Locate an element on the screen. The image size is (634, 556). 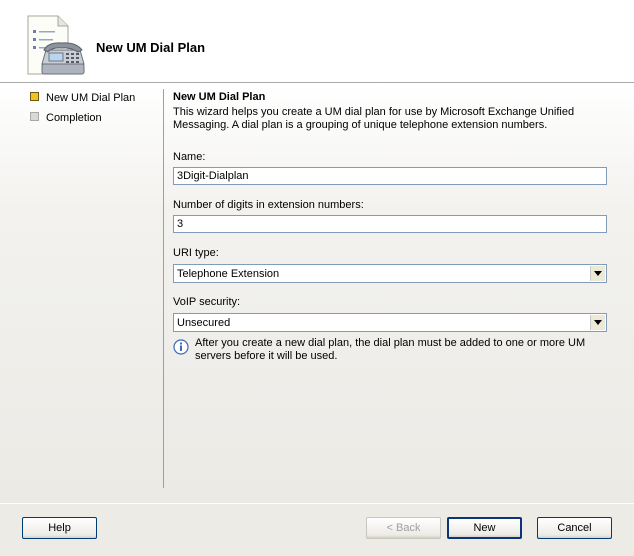
uri-type-value: Telephone Extension is located at coordinates (228, 274).